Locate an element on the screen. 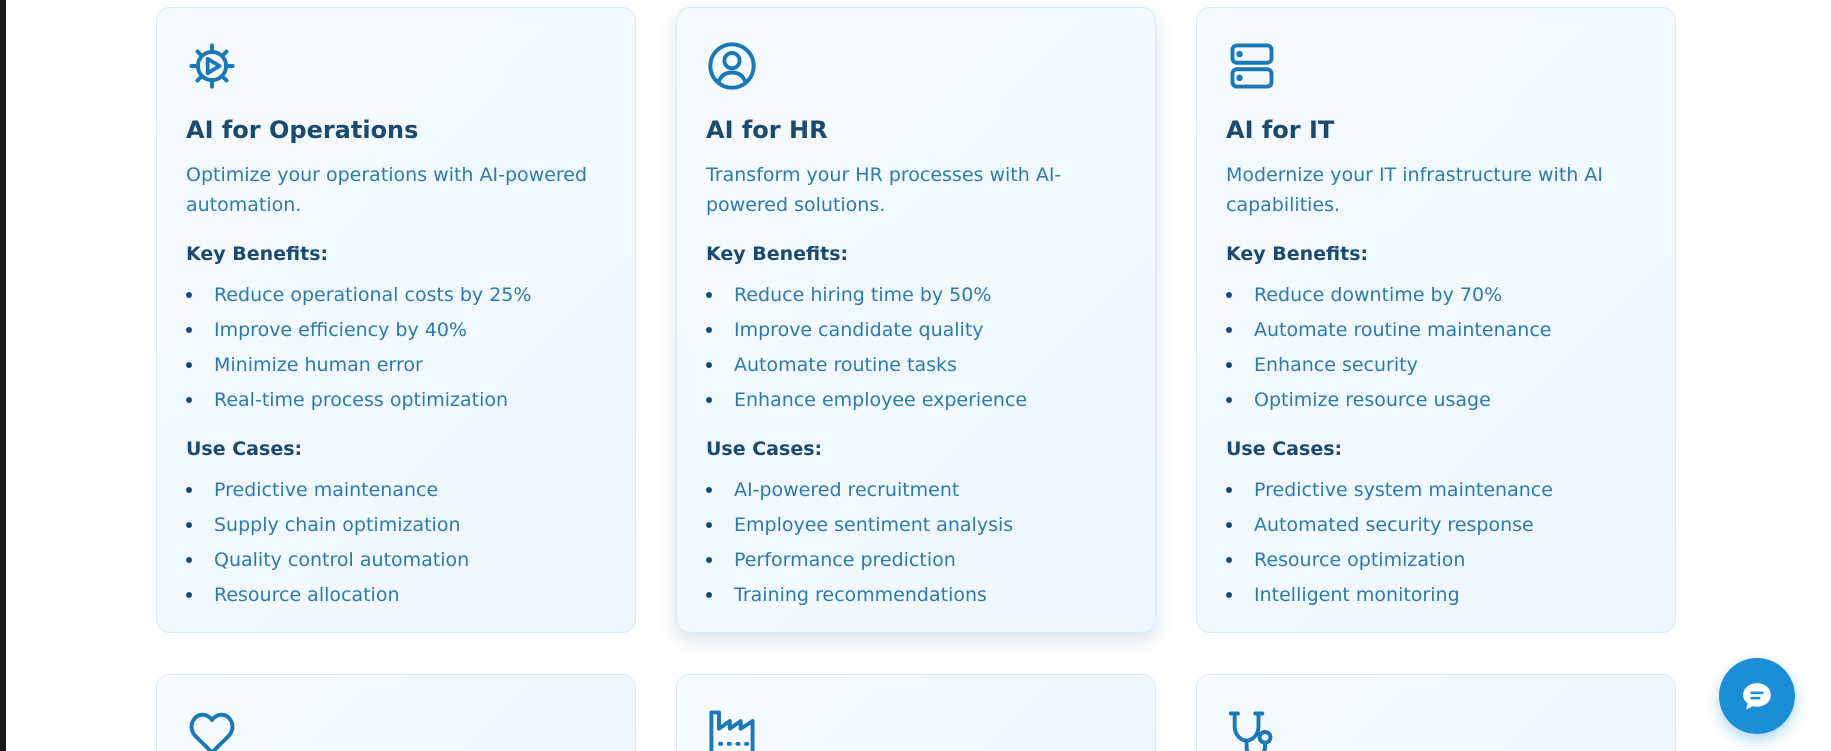 The height and width of the screenshot is (751, 1831). window-edge is located at coordinates (3, 375).